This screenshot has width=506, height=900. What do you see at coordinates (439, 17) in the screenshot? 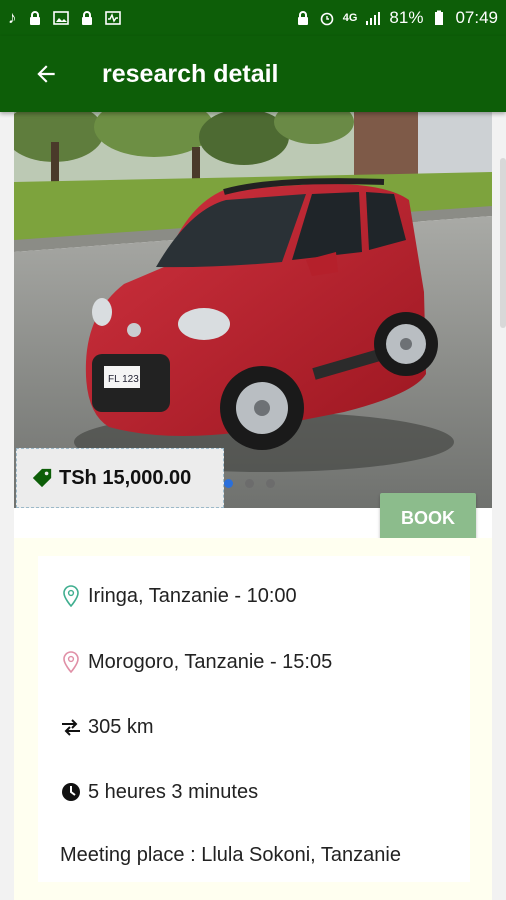
I see `battery-icon` at bounding box center [439, 17].